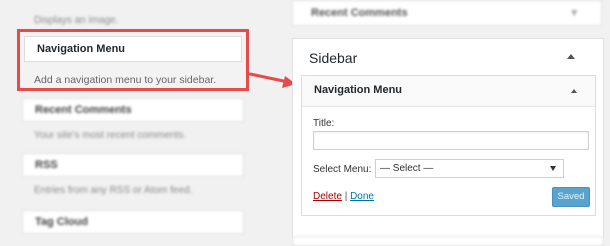 Image resolution: width=610 pixels, height=246 pixels. What do you see at coordinates (333, 58) in the screenshot?
I see `sidebar-title: Sidebar` at bounding box center [333, 58].